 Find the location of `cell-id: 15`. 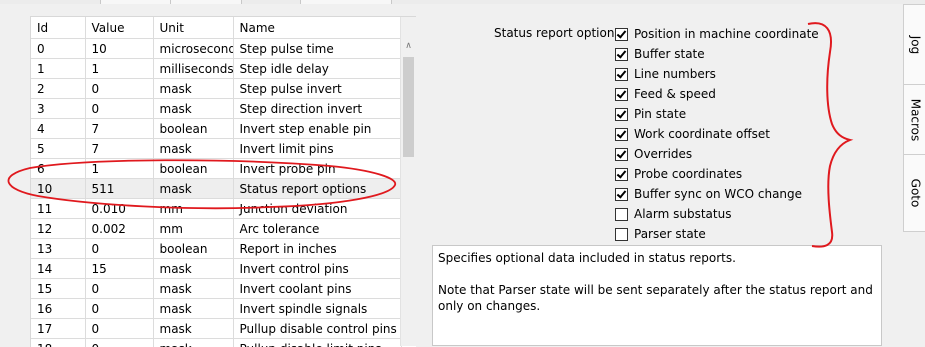

cell-id: 15 is located at coordinates (58, 289).